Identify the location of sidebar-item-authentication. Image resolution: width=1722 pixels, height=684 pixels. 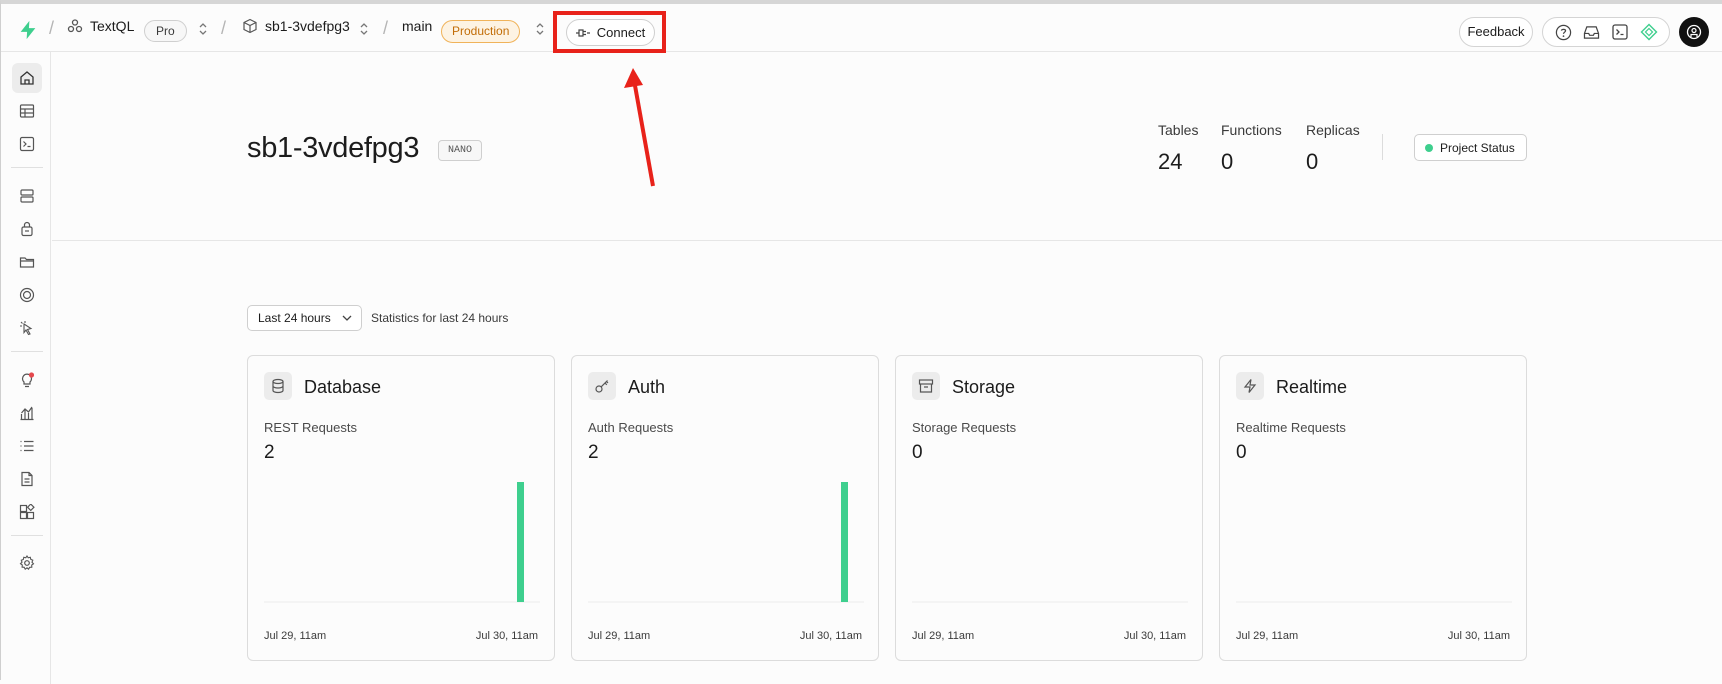
(27, 229).